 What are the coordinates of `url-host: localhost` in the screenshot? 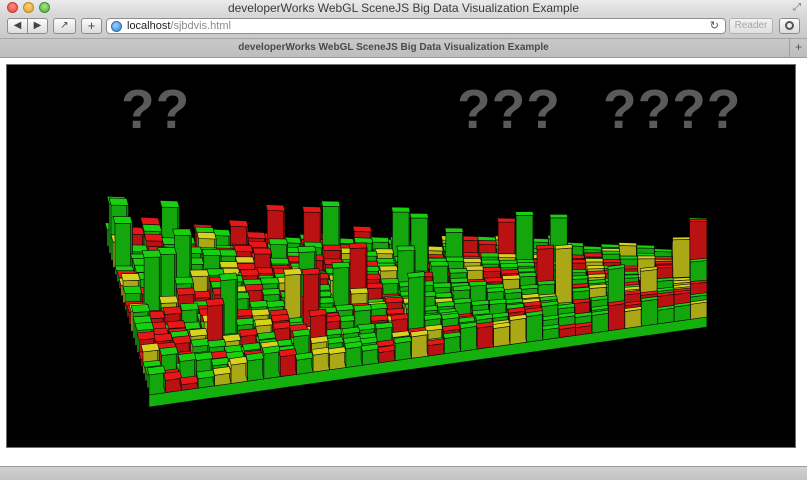 It's located at (149, 26).